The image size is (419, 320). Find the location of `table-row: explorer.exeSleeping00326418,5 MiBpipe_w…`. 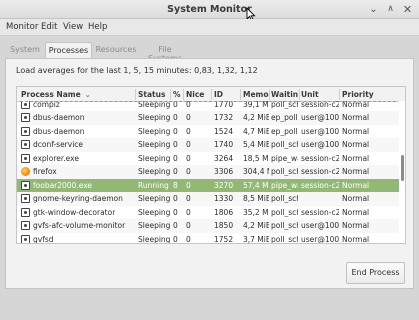

table-row: explorer.exeSleeping00326418,5 MiBpipe_w… is located at coordinates (208, 159).